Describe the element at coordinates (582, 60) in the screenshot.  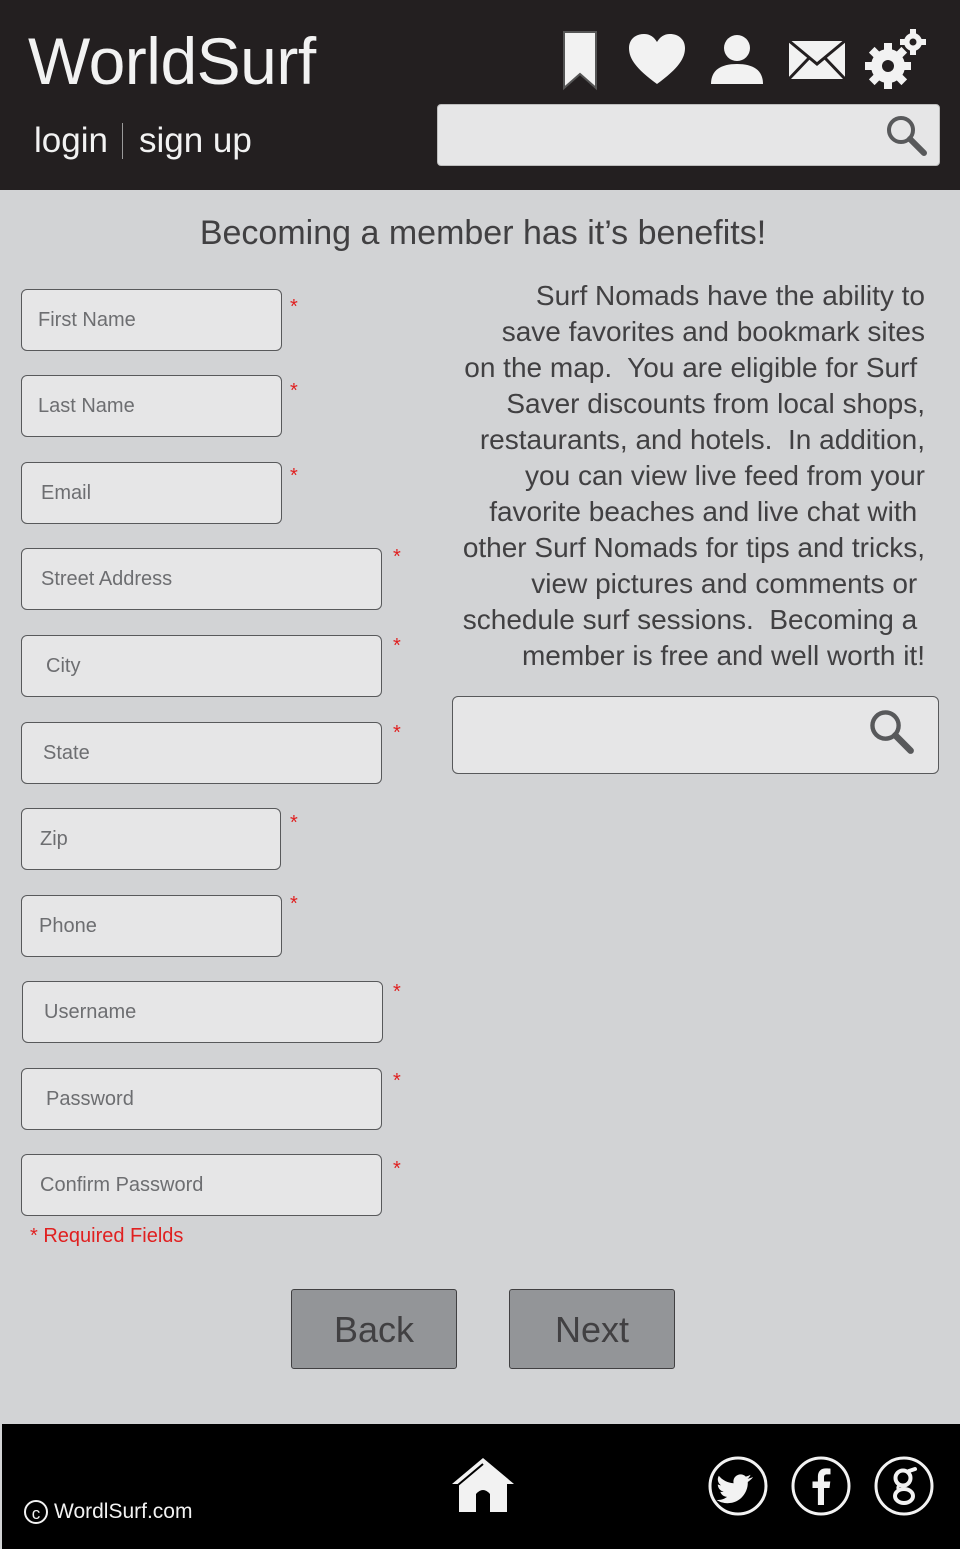
I see `bookmark-icon` at that location.